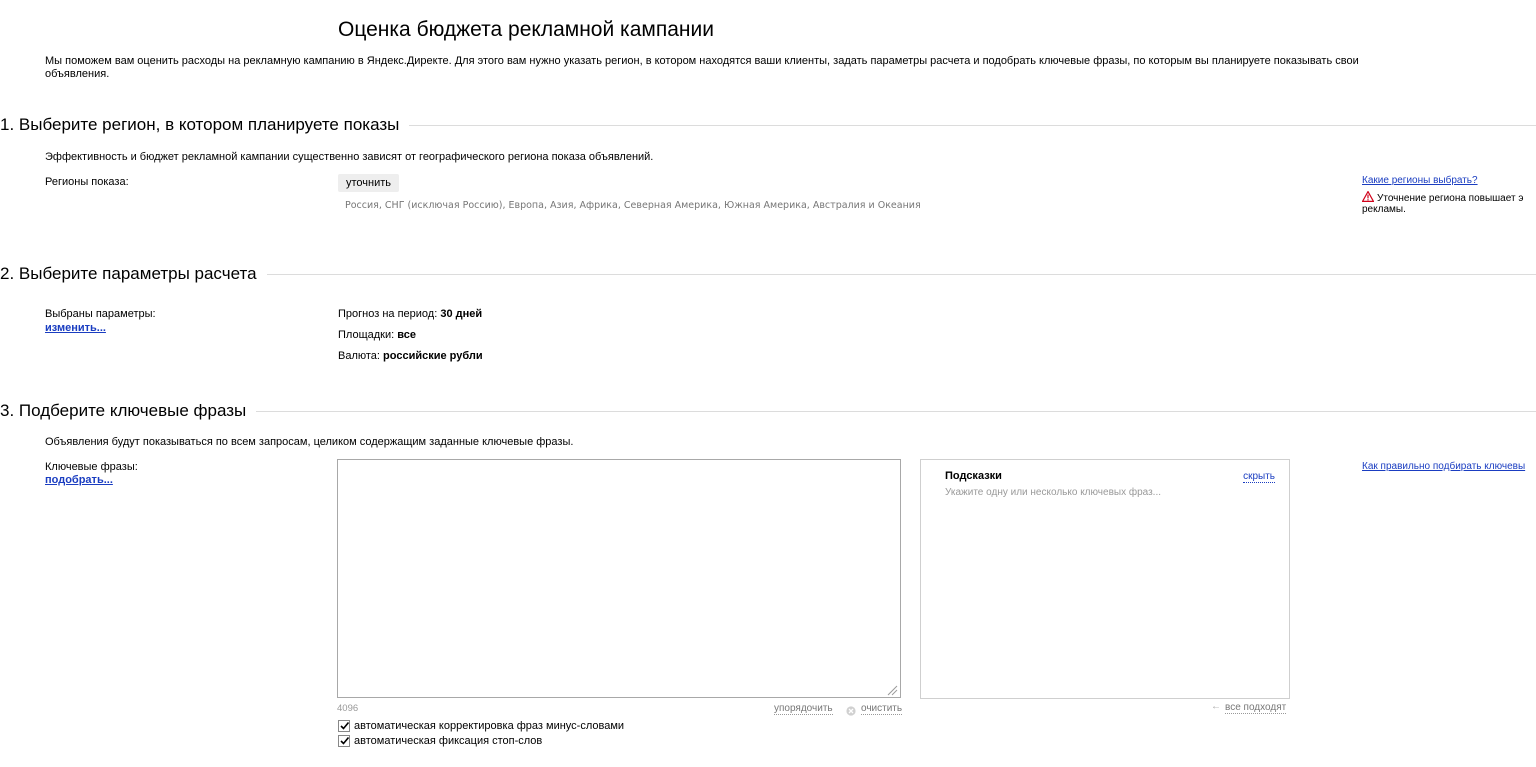 Image resolution: width=1536 pixels, height=767 pixels. I want to click on platforms-param: Площадки: все, so click(377, 335).